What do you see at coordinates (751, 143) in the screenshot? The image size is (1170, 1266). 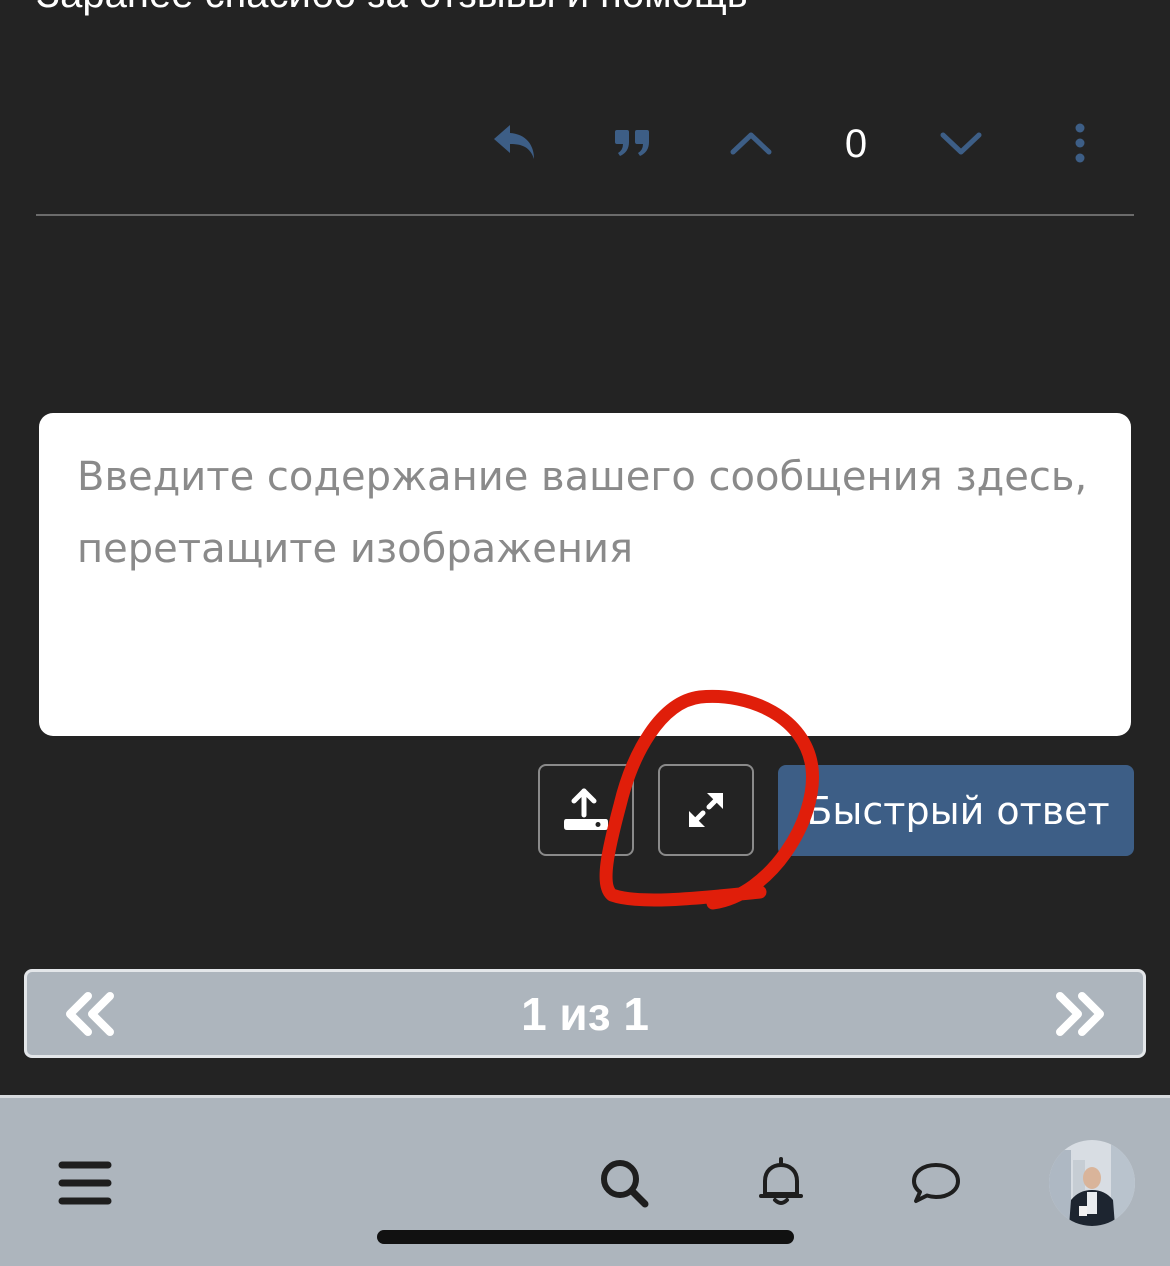 I see `upvote-chevron-up-icon` at bounding box center [751, 143].